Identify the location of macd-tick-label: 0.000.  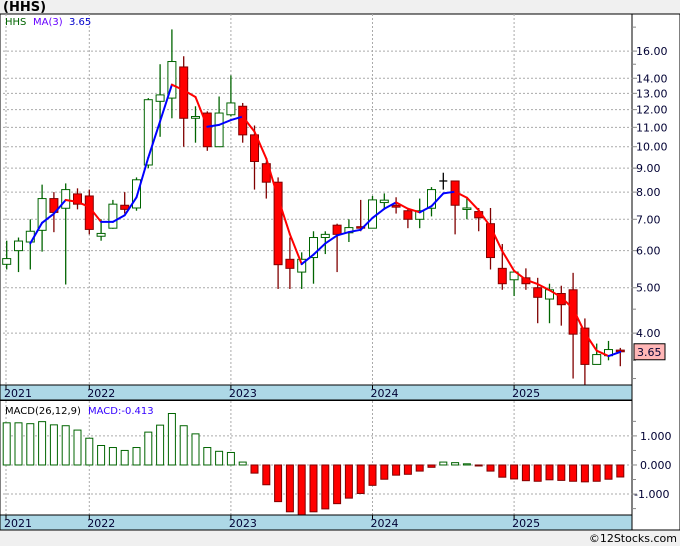
(656, 465).